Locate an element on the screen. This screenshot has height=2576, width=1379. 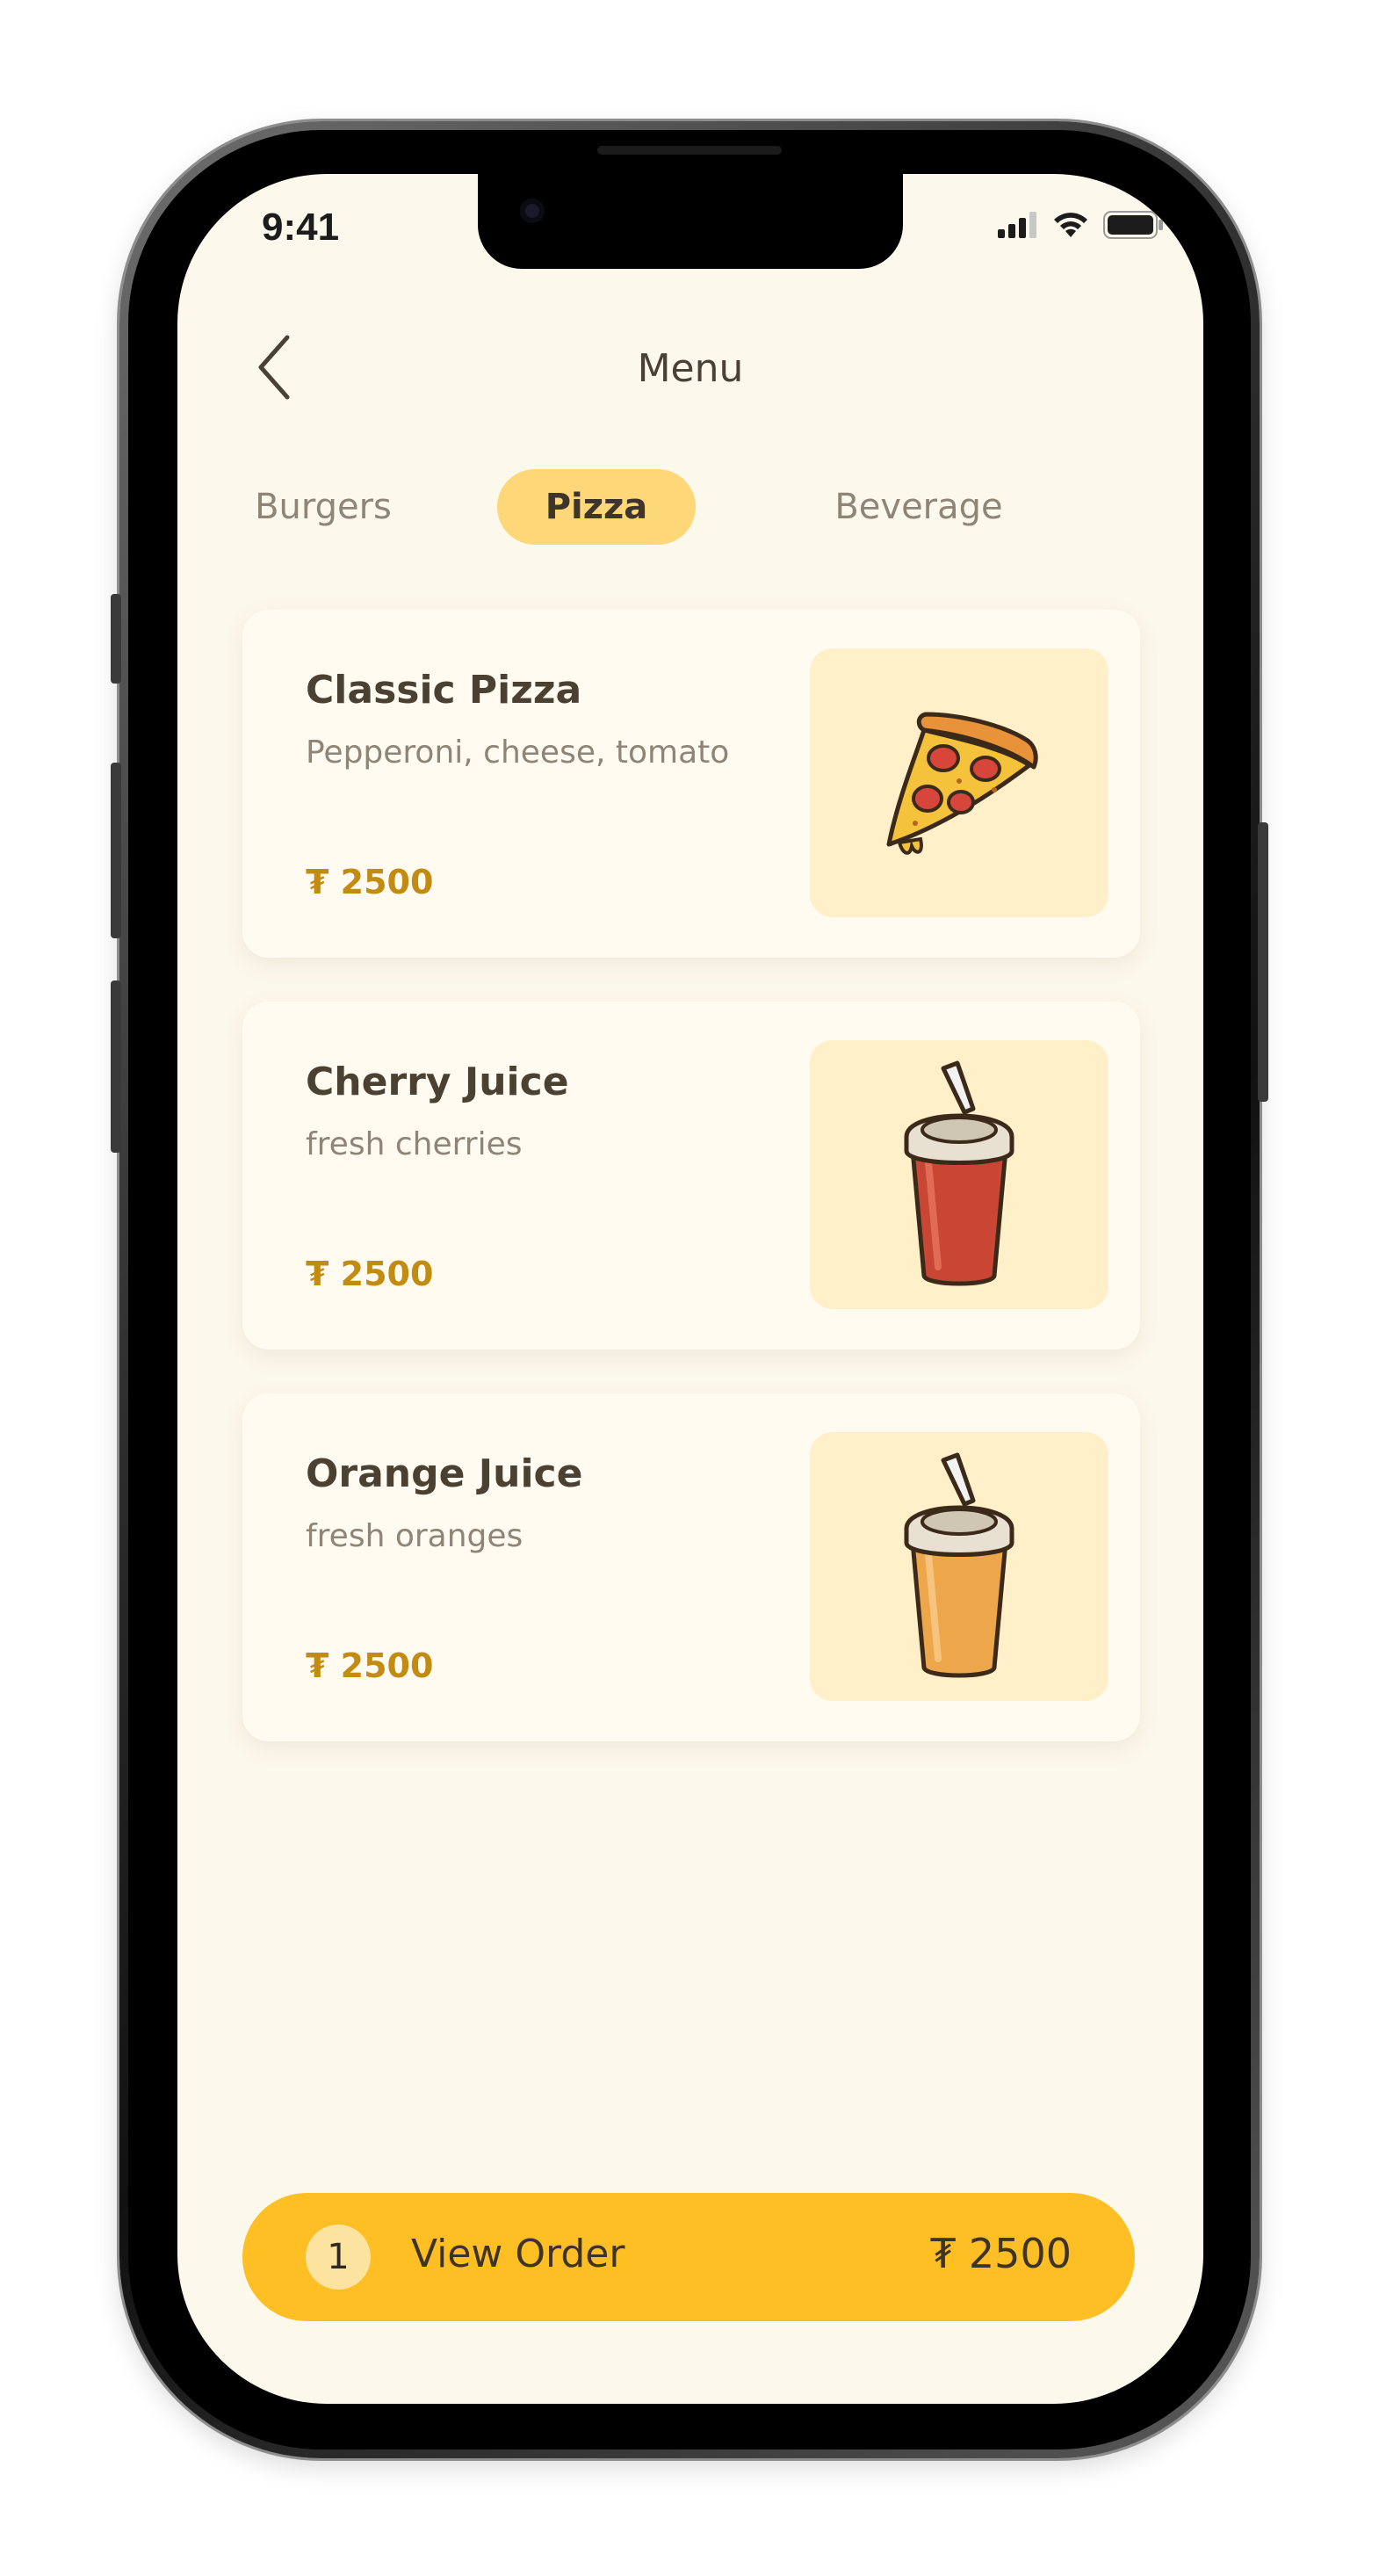
menu-item-card: Orange Juice fresh oranges ₮ 2500 is located at coordinates (691, 1567).